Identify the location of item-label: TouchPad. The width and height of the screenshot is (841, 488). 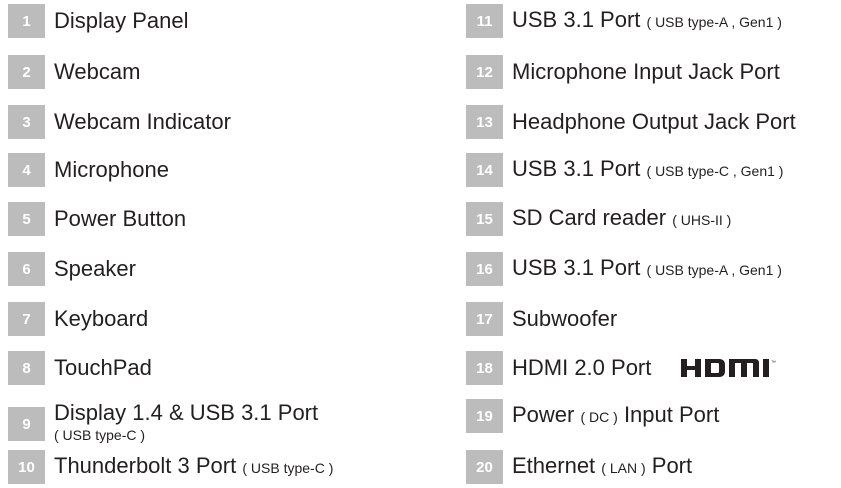
(103, 367).